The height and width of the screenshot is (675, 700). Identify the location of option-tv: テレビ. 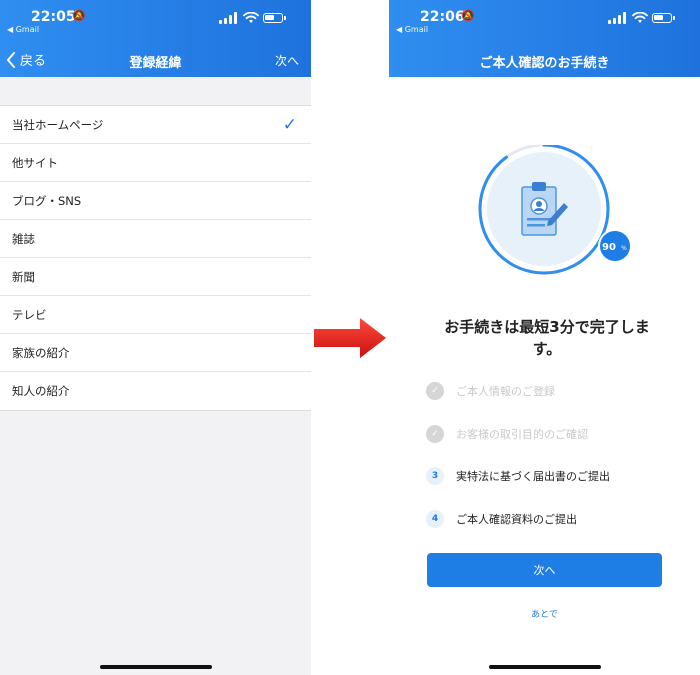
(155, 315).